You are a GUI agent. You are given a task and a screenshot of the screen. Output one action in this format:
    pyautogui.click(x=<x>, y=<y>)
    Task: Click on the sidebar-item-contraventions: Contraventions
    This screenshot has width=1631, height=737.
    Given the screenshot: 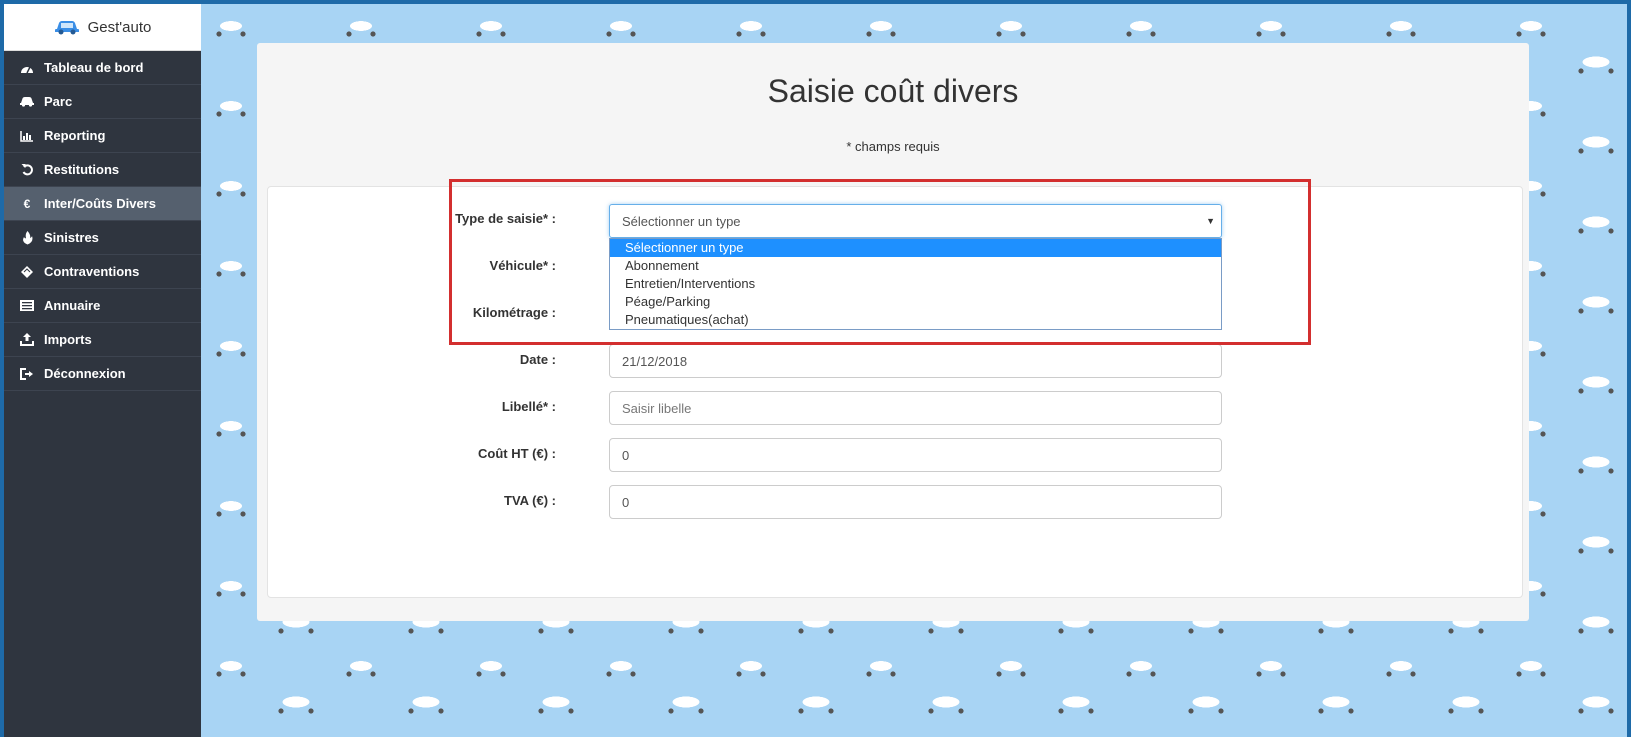 What is the action you would take?
    pyautogui.click(x=102, y=272)
    